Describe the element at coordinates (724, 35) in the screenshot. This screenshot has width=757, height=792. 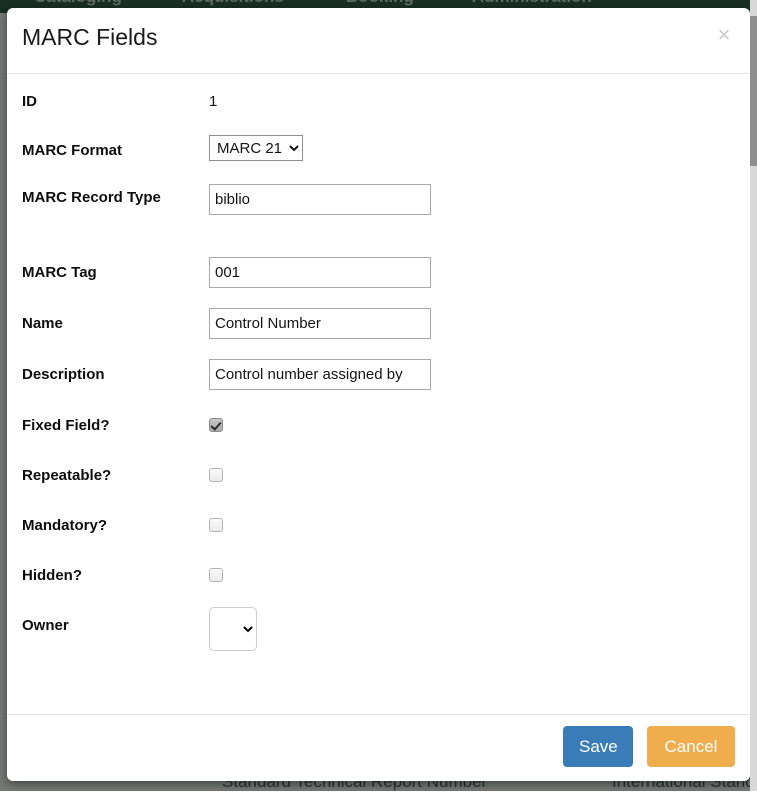
I see `close-icon: ×` at that location.